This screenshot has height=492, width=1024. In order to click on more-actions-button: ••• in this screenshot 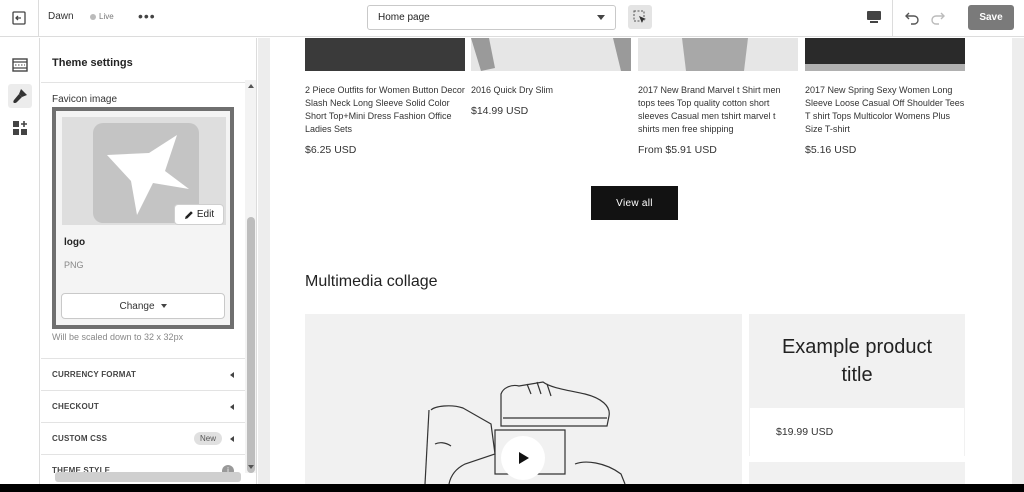, I will do `click(147, 16)`.